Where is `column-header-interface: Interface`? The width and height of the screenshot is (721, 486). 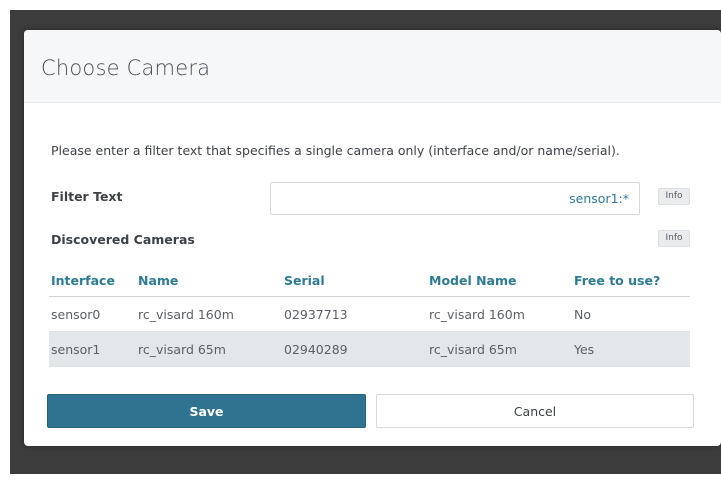
column-header-interface: Interface is located at coordinates (83, 280).